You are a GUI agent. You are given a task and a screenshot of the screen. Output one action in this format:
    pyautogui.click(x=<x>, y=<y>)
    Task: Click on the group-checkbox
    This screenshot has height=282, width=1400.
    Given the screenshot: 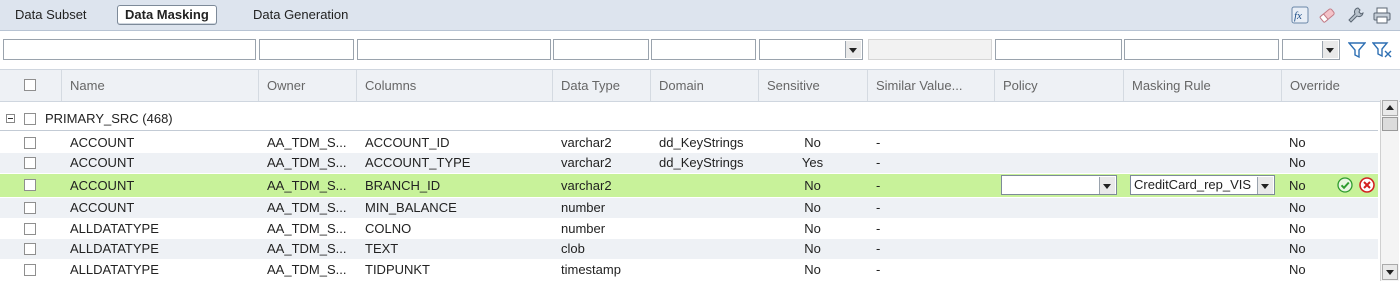 What is the action you would take?
    pyautogui.click(x=30, y=119)
    